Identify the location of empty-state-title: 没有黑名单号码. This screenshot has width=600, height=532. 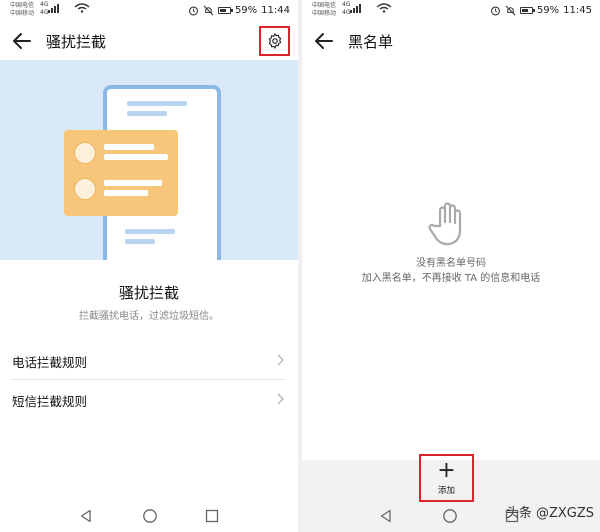
(451, 263).